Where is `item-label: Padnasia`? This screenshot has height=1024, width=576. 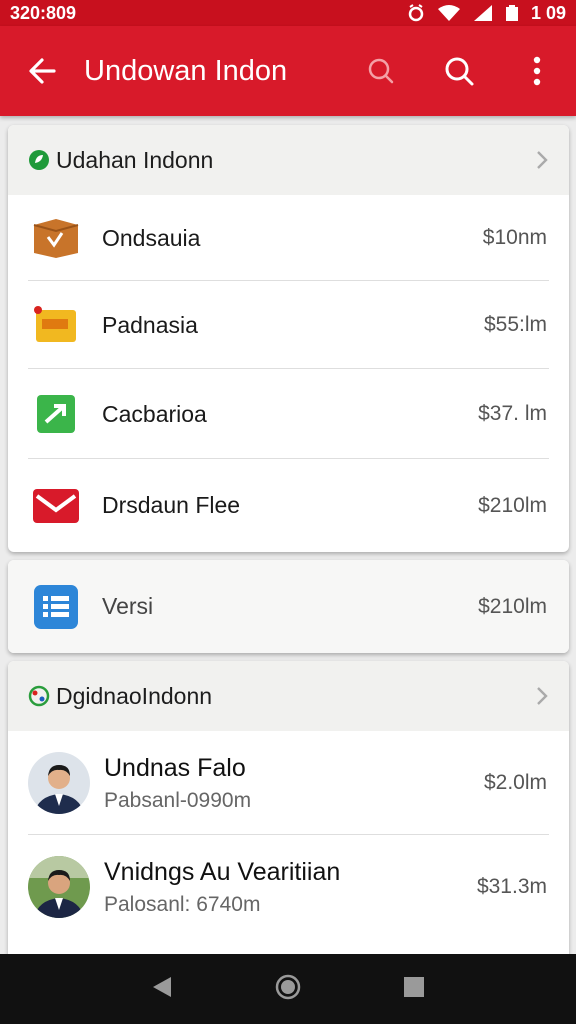 item-label: Padnasia is located at coordinates (150, 324).